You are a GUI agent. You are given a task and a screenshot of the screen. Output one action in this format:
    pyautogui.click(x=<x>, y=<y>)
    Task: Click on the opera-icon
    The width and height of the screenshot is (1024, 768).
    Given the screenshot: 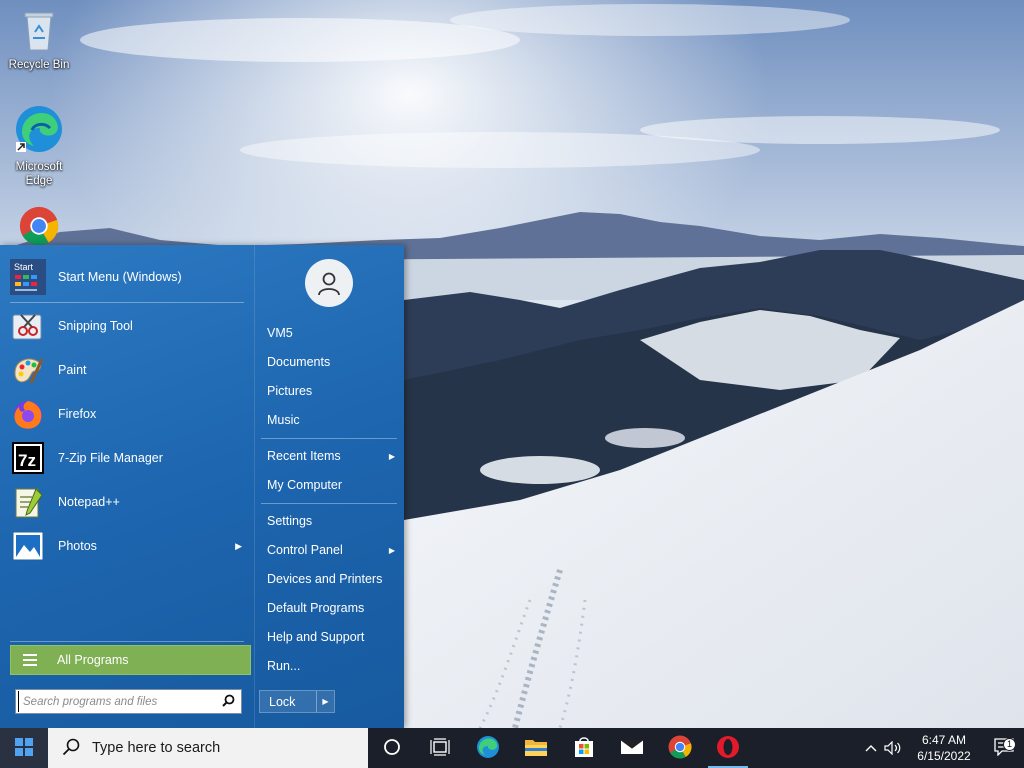 What is the action you would take?
    pyautogui.click(x=728, y=748)
    